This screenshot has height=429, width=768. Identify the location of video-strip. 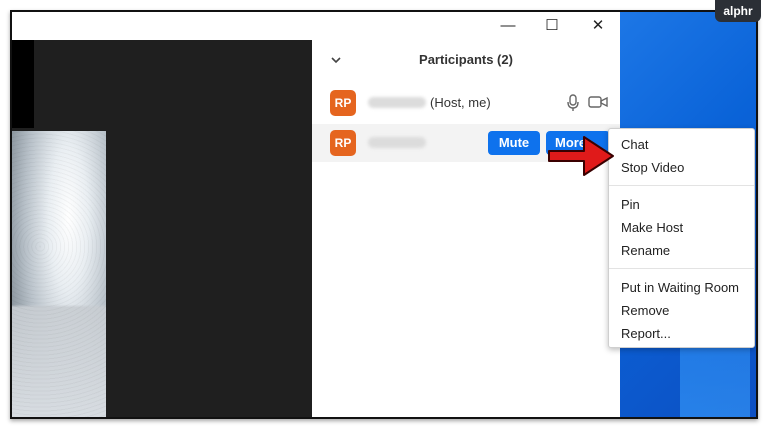
(23, 84).